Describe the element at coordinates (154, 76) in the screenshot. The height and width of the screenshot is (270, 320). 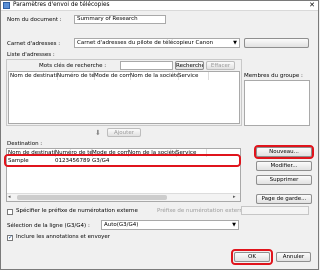
I see `address-col-company: Nom de la société` at that location.